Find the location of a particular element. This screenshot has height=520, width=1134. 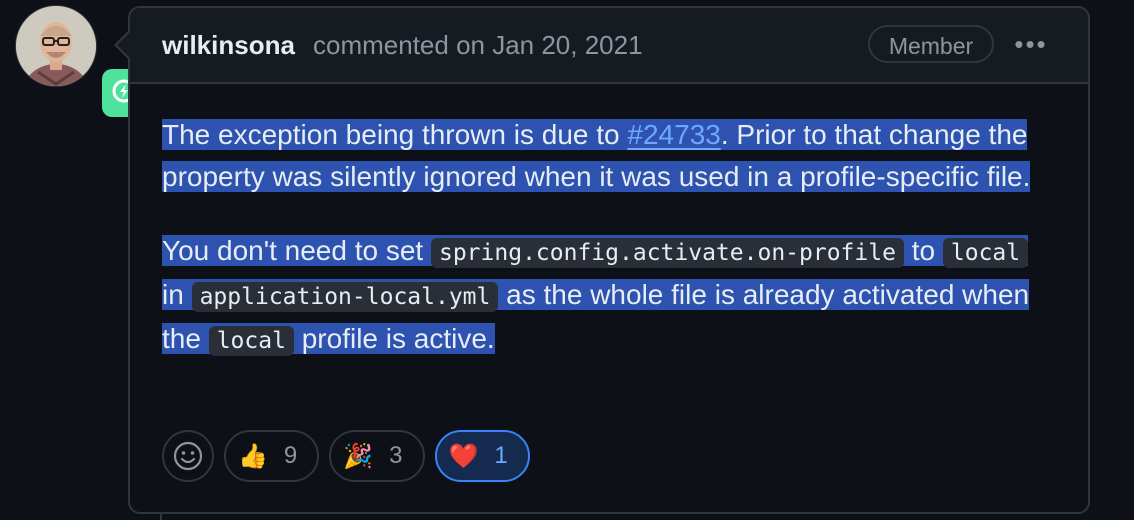

kebab-horizontal-icon: ••• is located at coordinates (1031, 43).